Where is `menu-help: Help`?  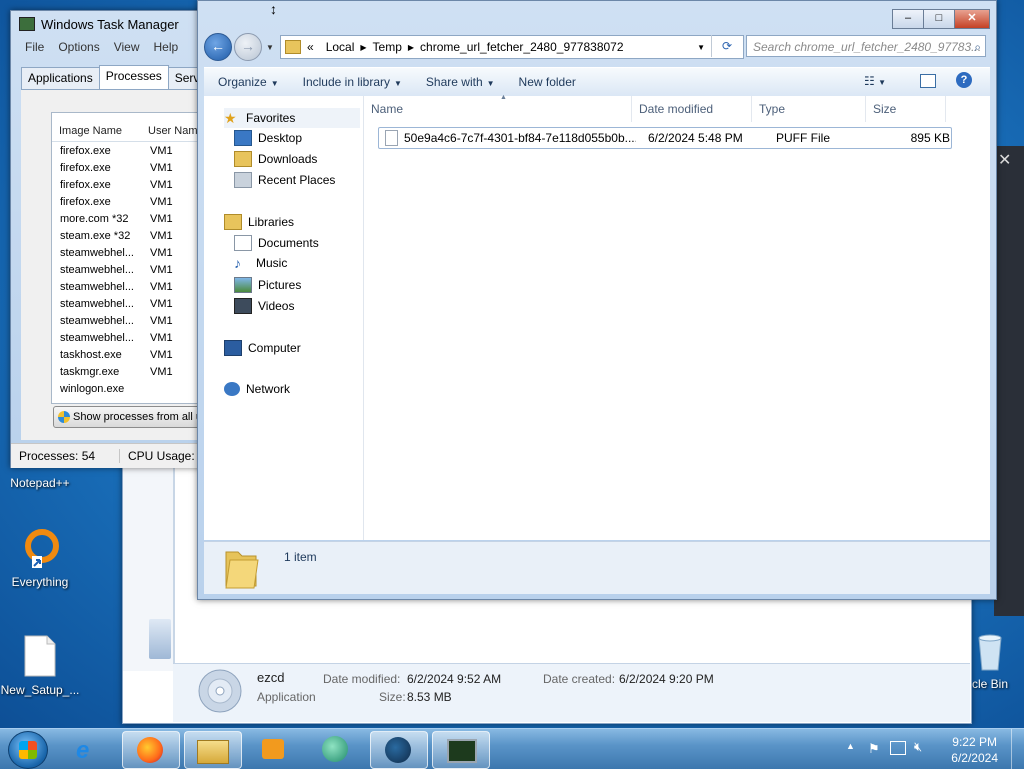
menu-help: Help is located at coordinates (166, 47).